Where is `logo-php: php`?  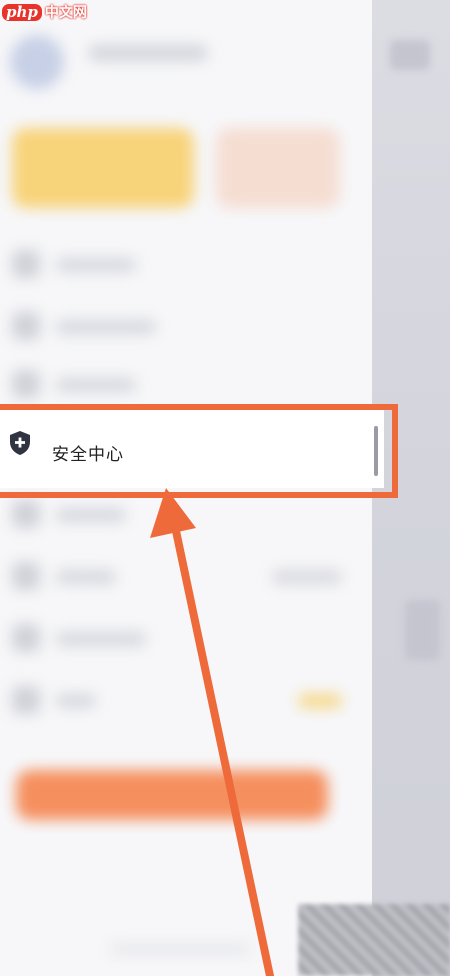 logo-php: php is located at coordinates (22, 12).